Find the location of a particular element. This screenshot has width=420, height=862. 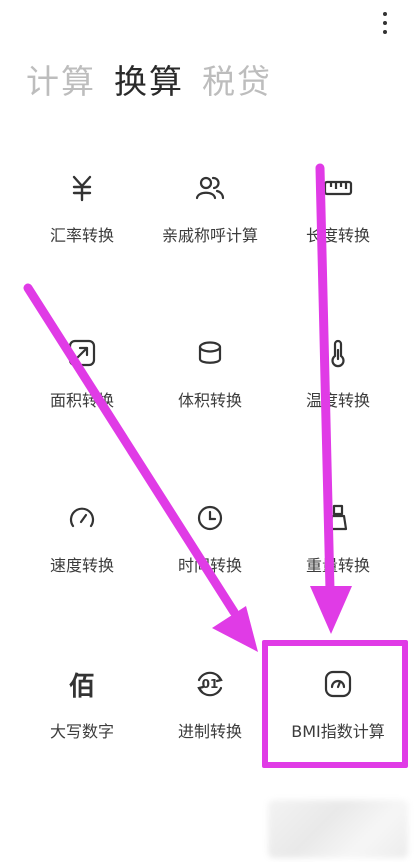

tool-label: 亲戚称呼计算 is located at coordinates (209, 235).